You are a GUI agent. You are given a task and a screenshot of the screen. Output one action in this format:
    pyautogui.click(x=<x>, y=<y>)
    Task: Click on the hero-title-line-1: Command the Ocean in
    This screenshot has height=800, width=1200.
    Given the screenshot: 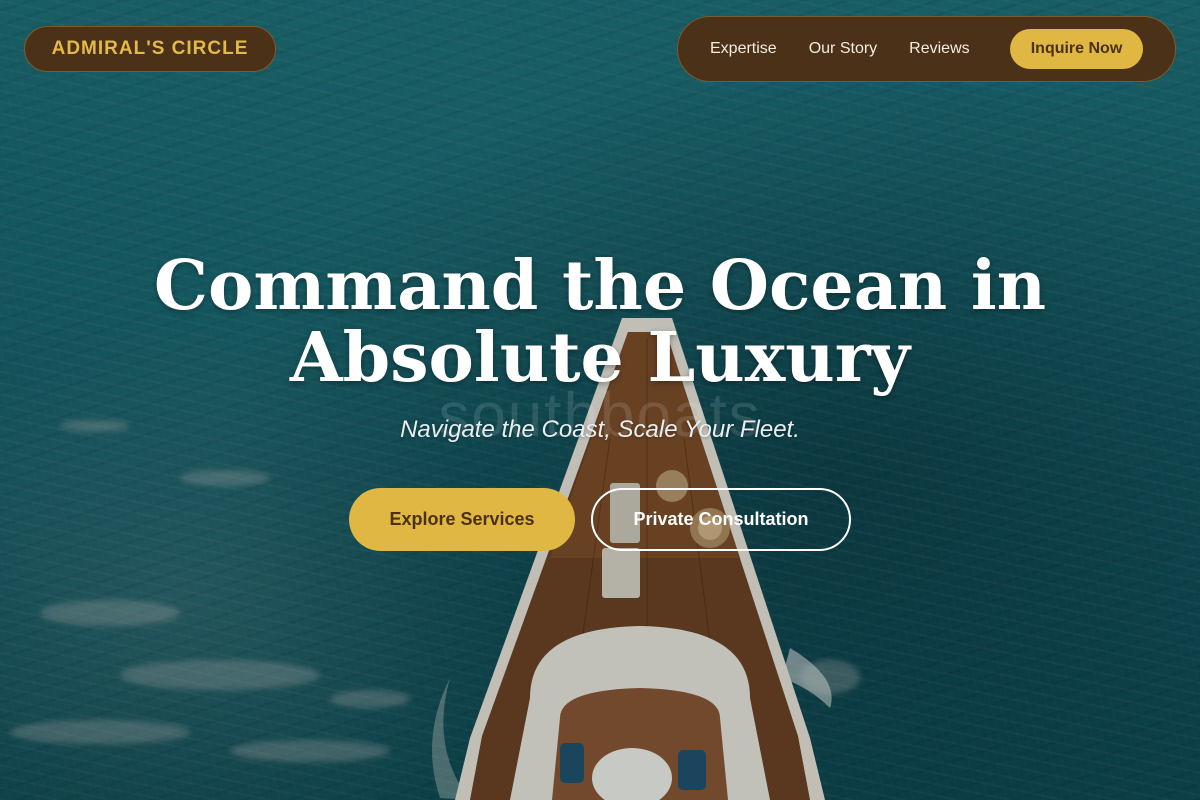 What is the action you would take?
    pyautogui.click(x=600, y=286)
    